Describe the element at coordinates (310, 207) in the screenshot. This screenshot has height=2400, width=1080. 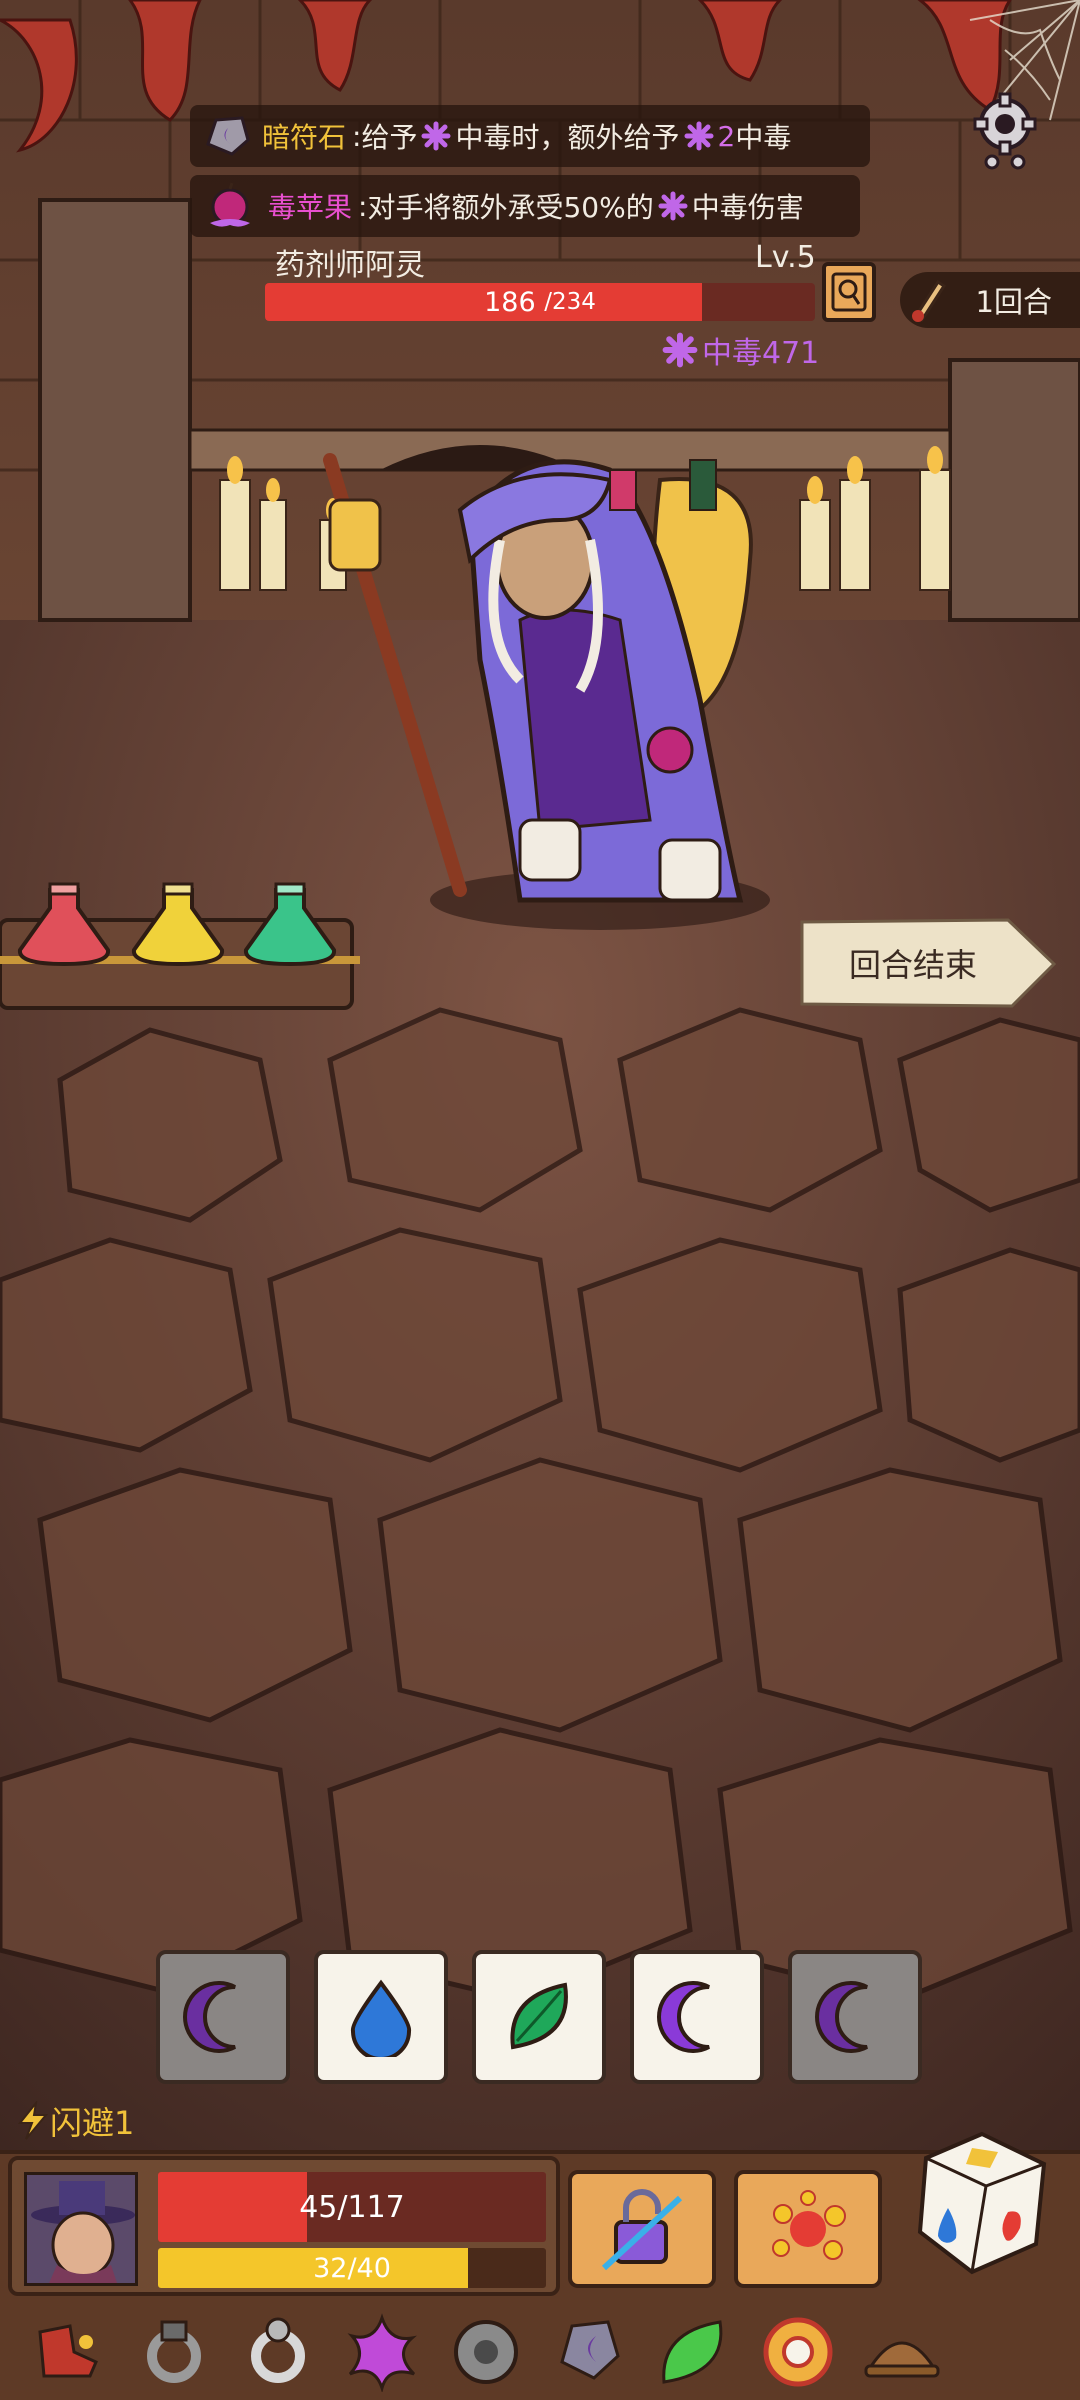
I see `buff-name: 毒苹果` at that location.